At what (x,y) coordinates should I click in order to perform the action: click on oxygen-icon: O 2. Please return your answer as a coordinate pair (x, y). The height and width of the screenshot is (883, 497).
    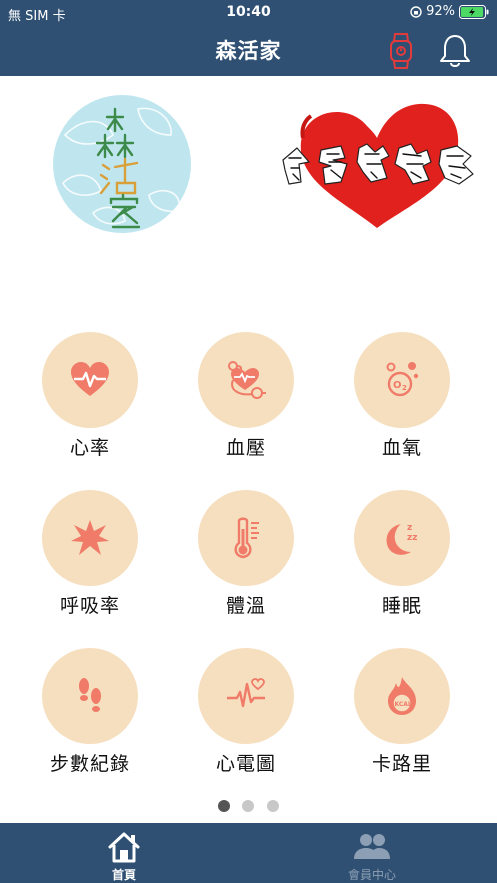
    Looking at the image, I should click on (402, 379).